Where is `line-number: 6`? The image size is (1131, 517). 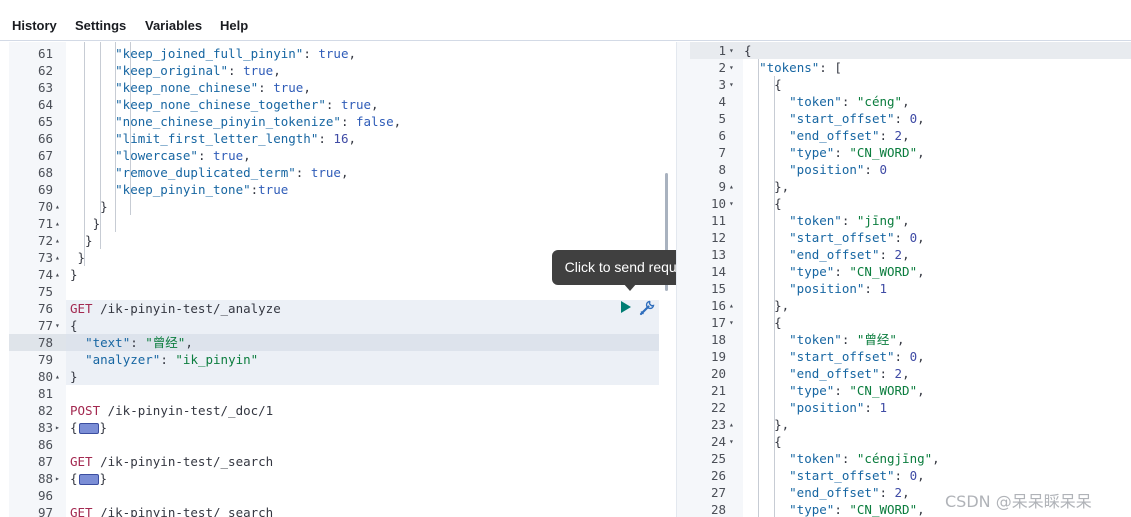
line-number: 6 is located at coordinates (722, 135).